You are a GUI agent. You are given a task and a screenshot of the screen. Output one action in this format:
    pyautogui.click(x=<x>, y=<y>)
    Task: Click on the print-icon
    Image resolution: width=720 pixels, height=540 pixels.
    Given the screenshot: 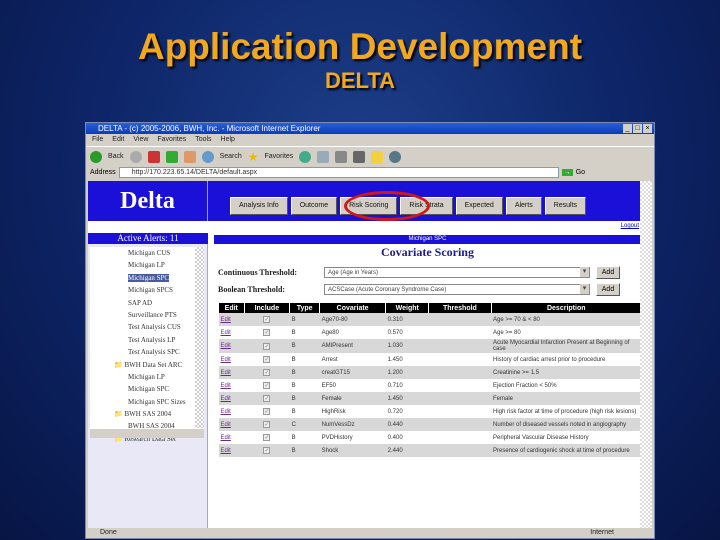 What is the action you would take?
    pyautogui.click(x=341, y=156)
    